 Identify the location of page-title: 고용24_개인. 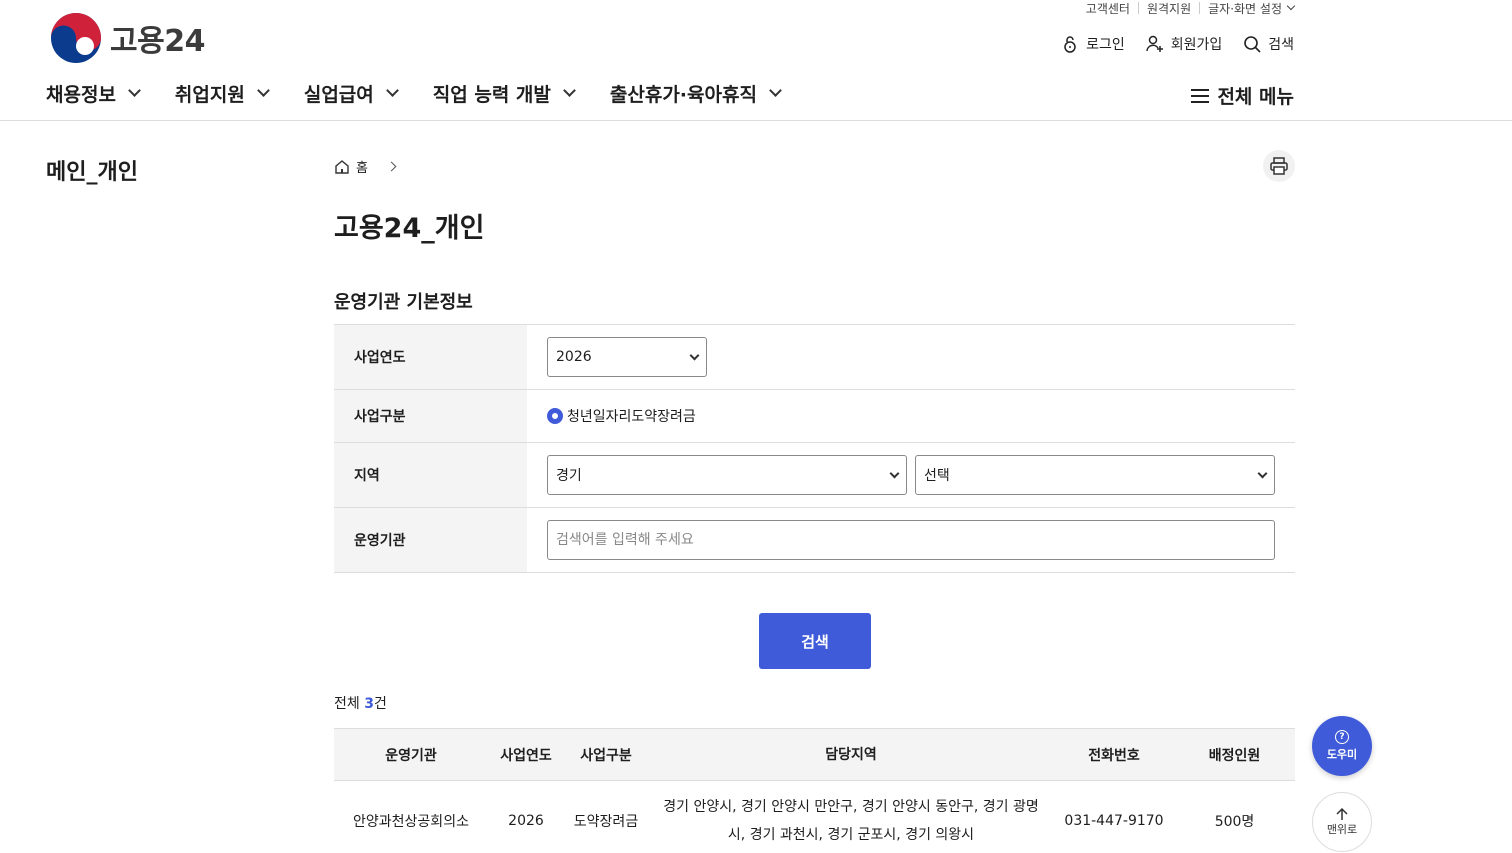
(409, 228).